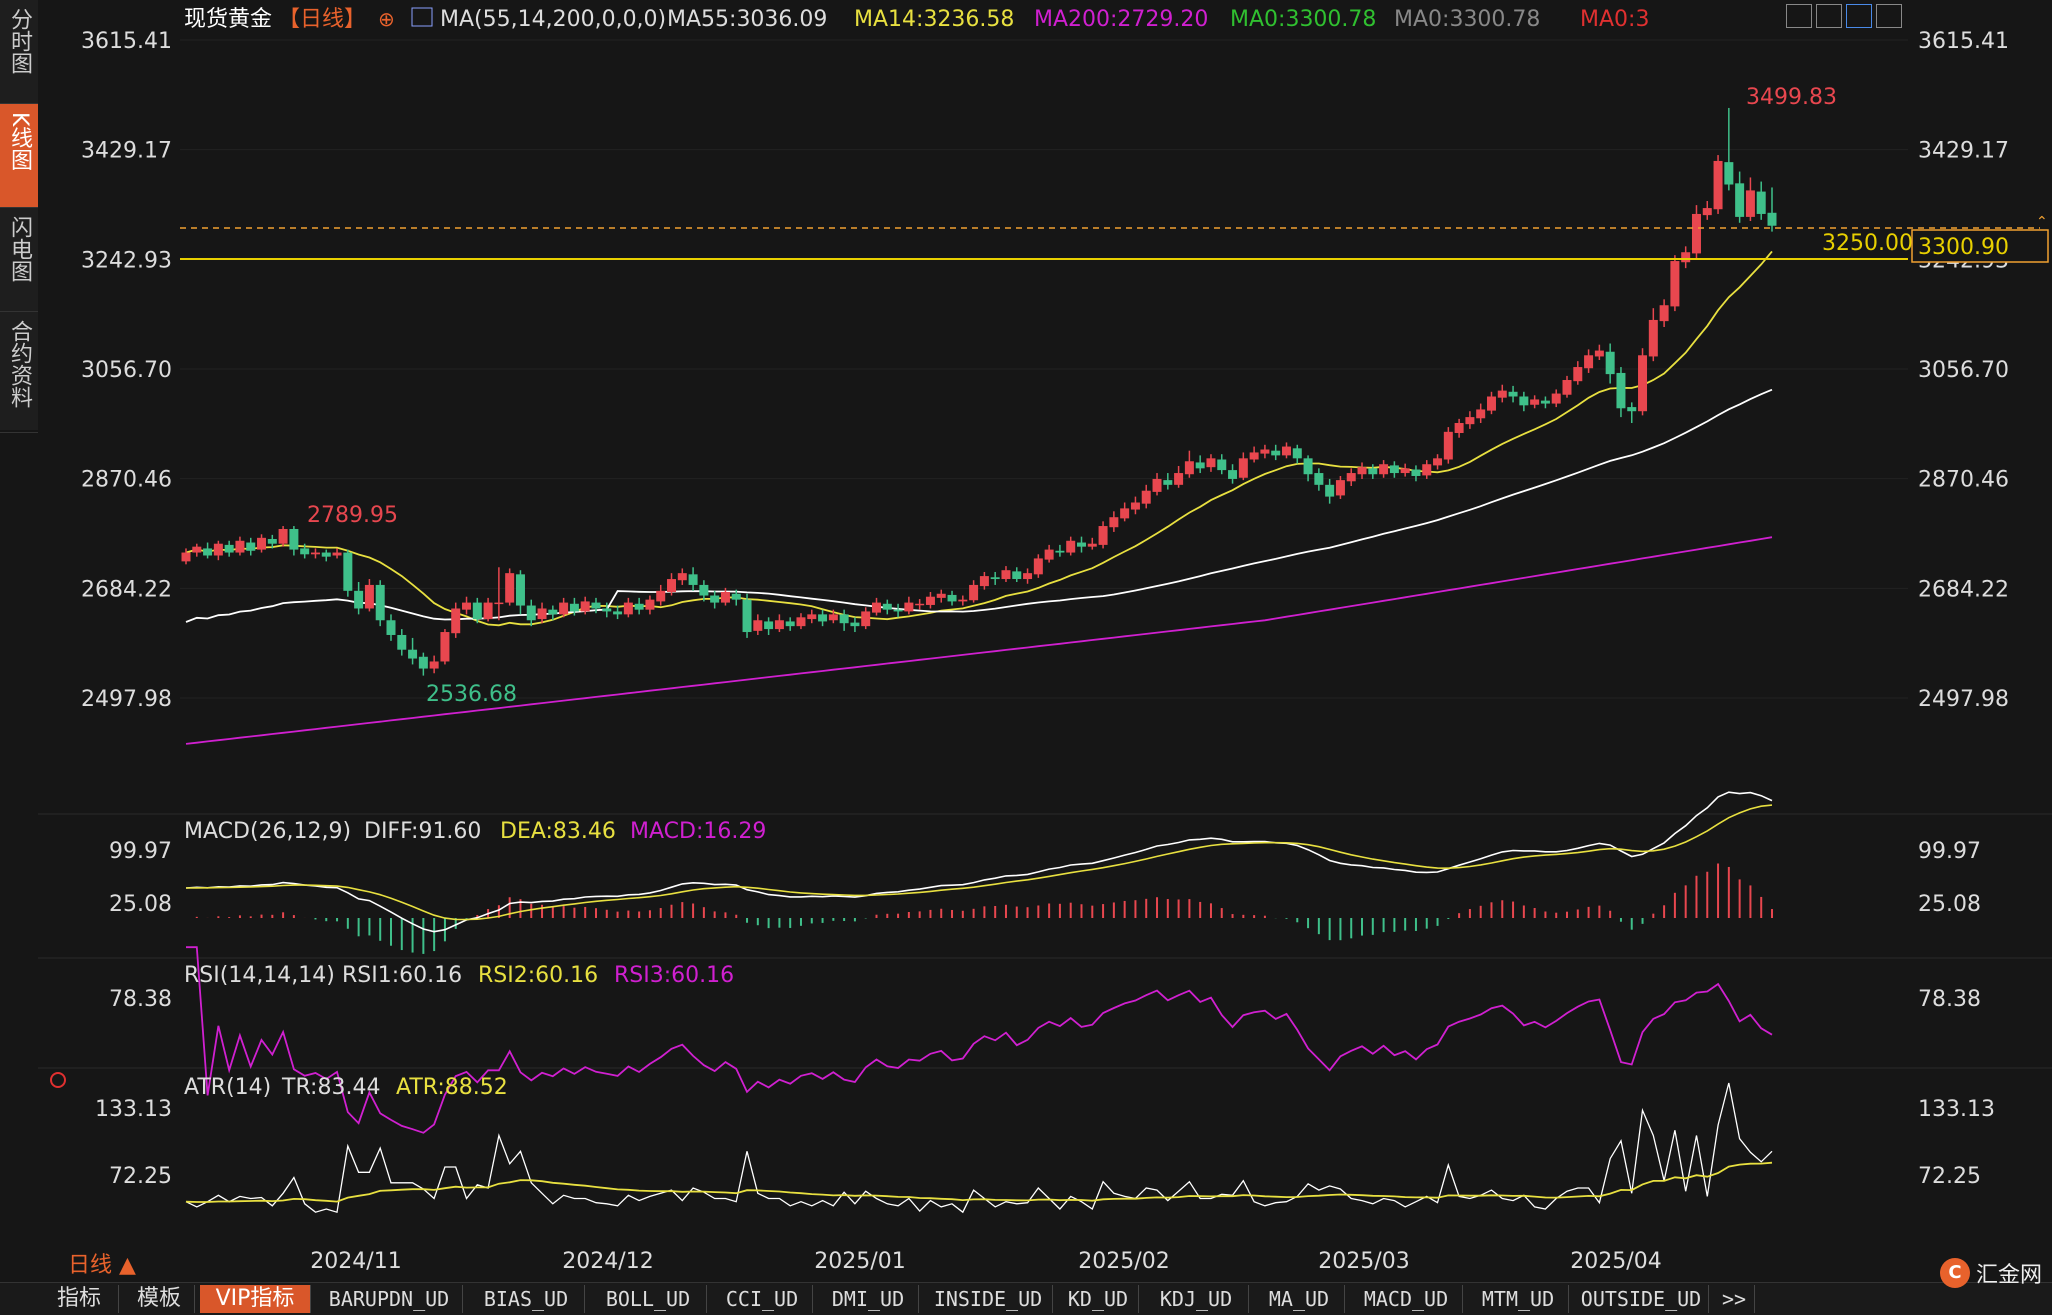 This screenshot has width=2052, height=1315. What do you see at coordinates (648, 1299) in the screenshot?
I see `indicator-tab: BOLL_UD` at bounding box center [648, 1299].